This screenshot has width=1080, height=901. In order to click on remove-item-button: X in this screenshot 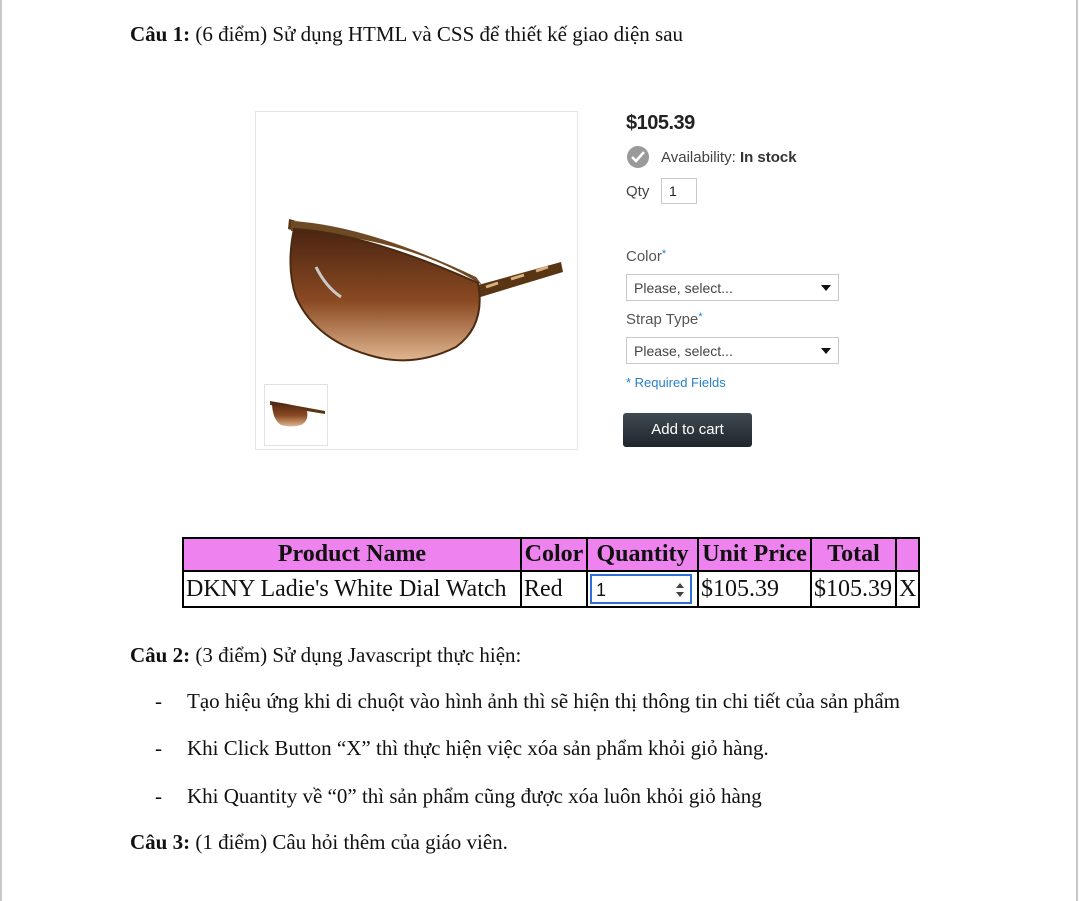, I will do `click(907, 589)`.